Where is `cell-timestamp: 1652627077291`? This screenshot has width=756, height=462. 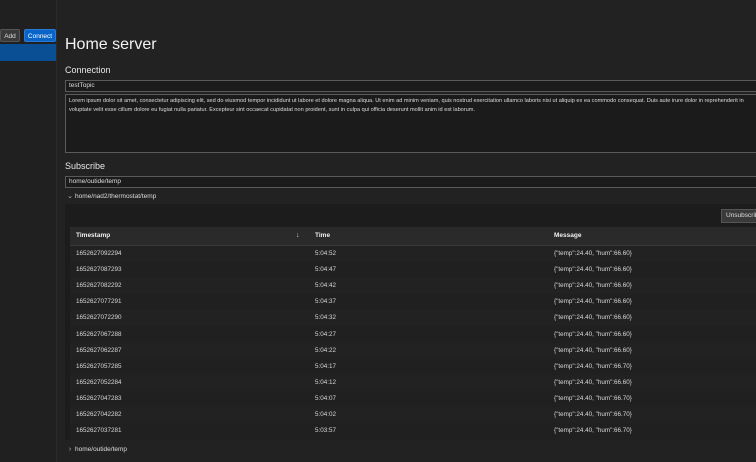
cell-timestamp: 1652627077291 is located at coordinates (99, 302).